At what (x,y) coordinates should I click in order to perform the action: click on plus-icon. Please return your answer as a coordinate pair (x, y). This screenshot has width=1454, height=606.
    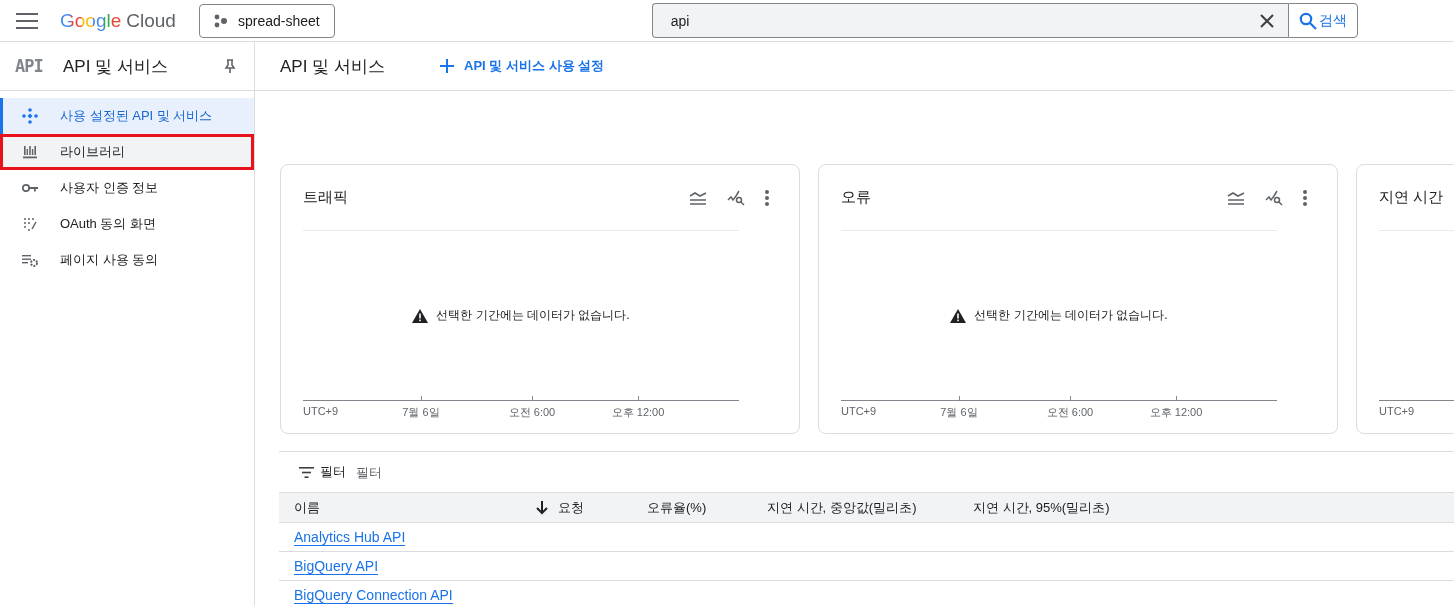
    Looking at the image, I should click on (447, 66).